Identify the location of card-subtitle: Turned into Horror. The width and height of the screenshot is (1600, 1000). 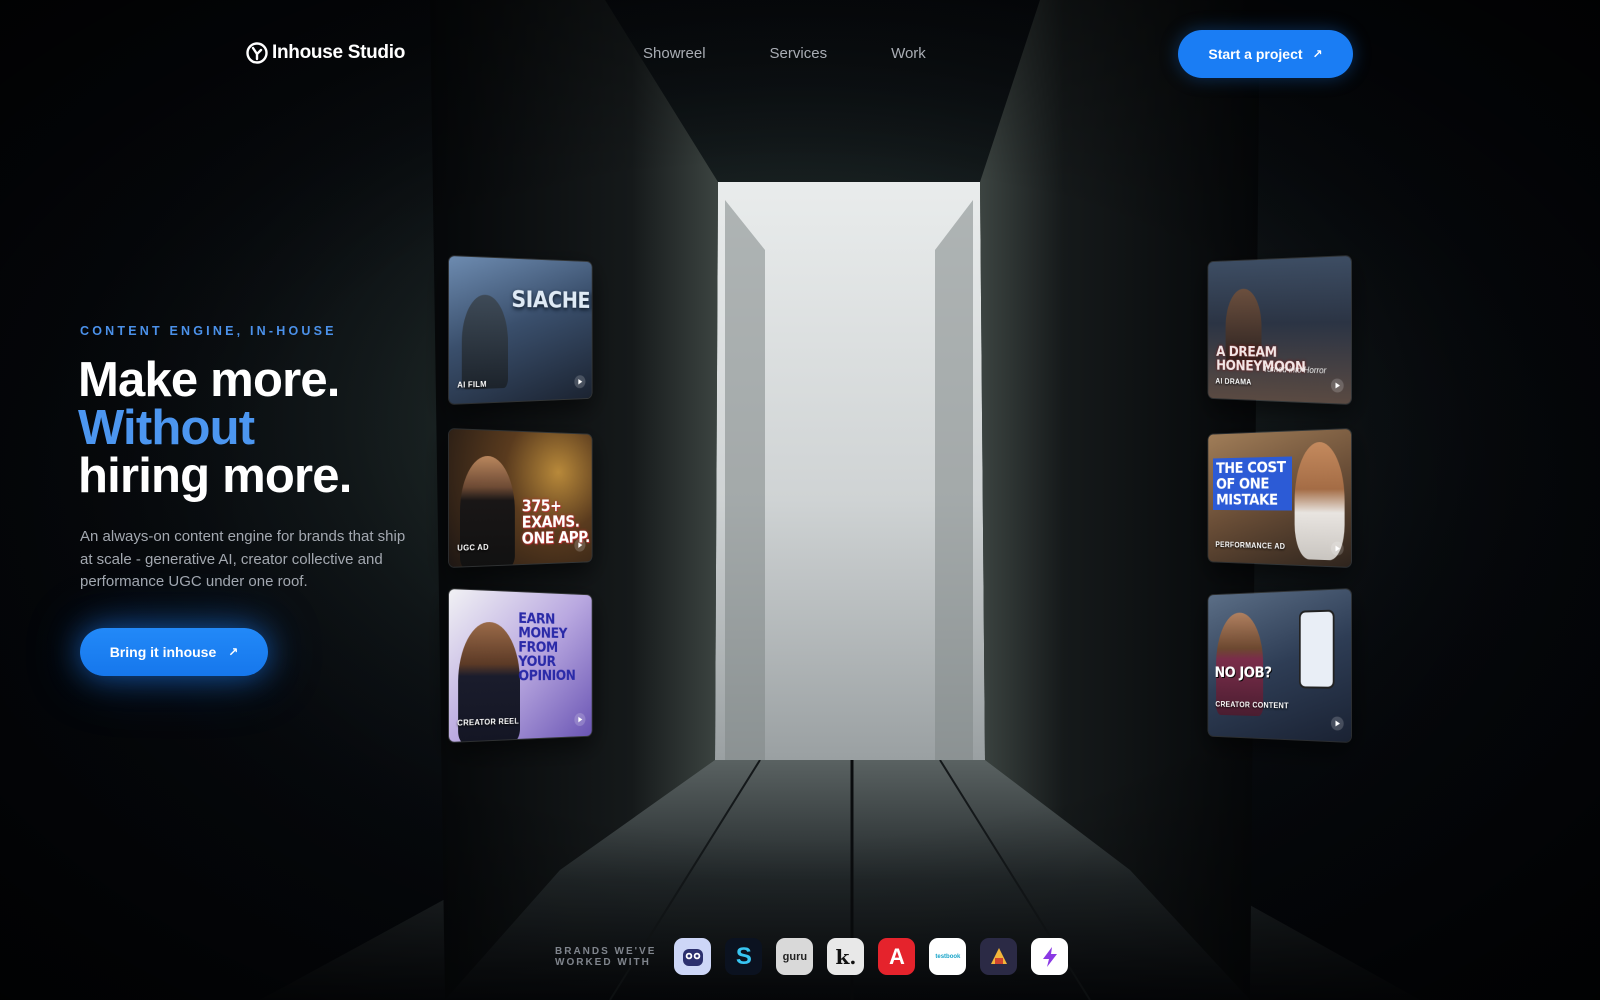
(1295, 370).